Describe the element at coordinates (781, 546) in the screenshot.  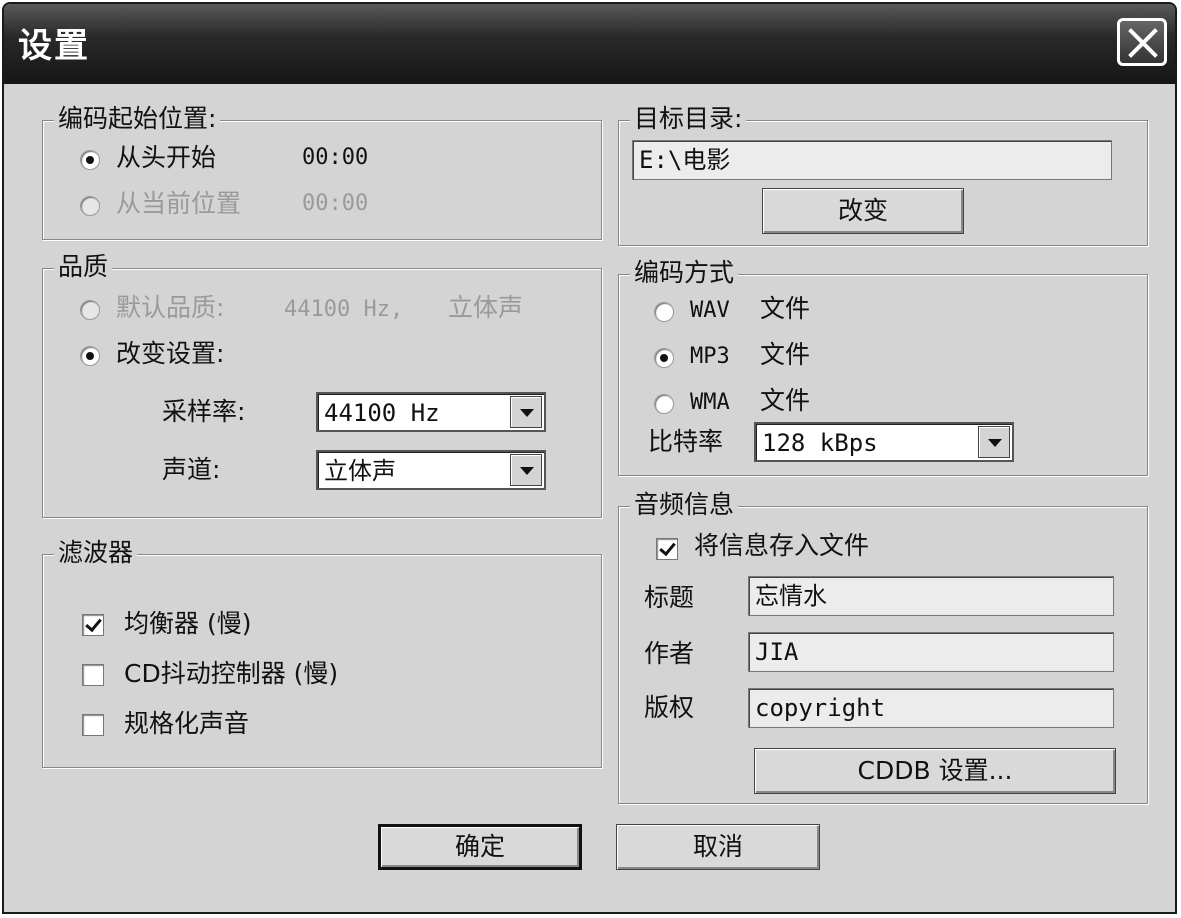
I see `save-info-label: 将信息存入文件` at that location.